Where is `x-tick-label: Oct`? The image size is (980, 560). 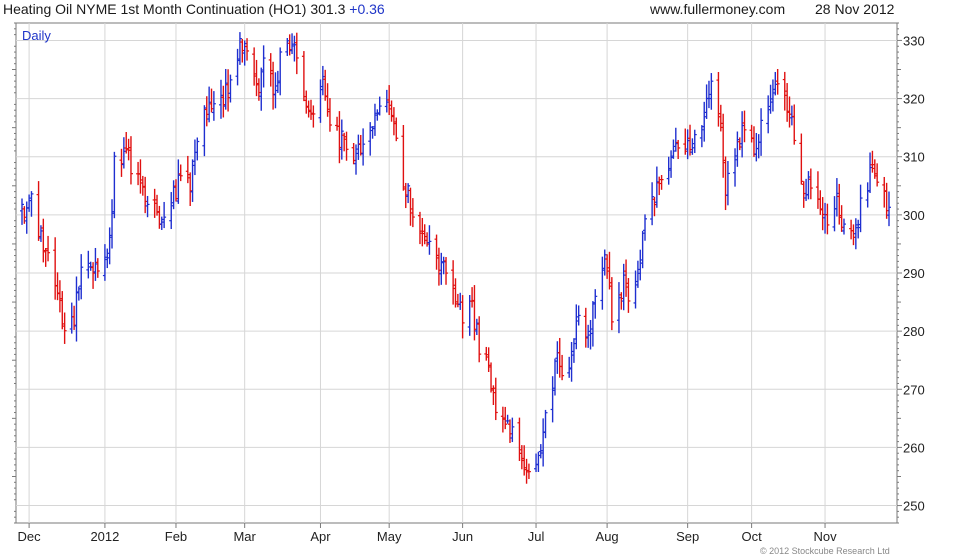 x-tick-label: Oct is located at coordinates (751, 536).